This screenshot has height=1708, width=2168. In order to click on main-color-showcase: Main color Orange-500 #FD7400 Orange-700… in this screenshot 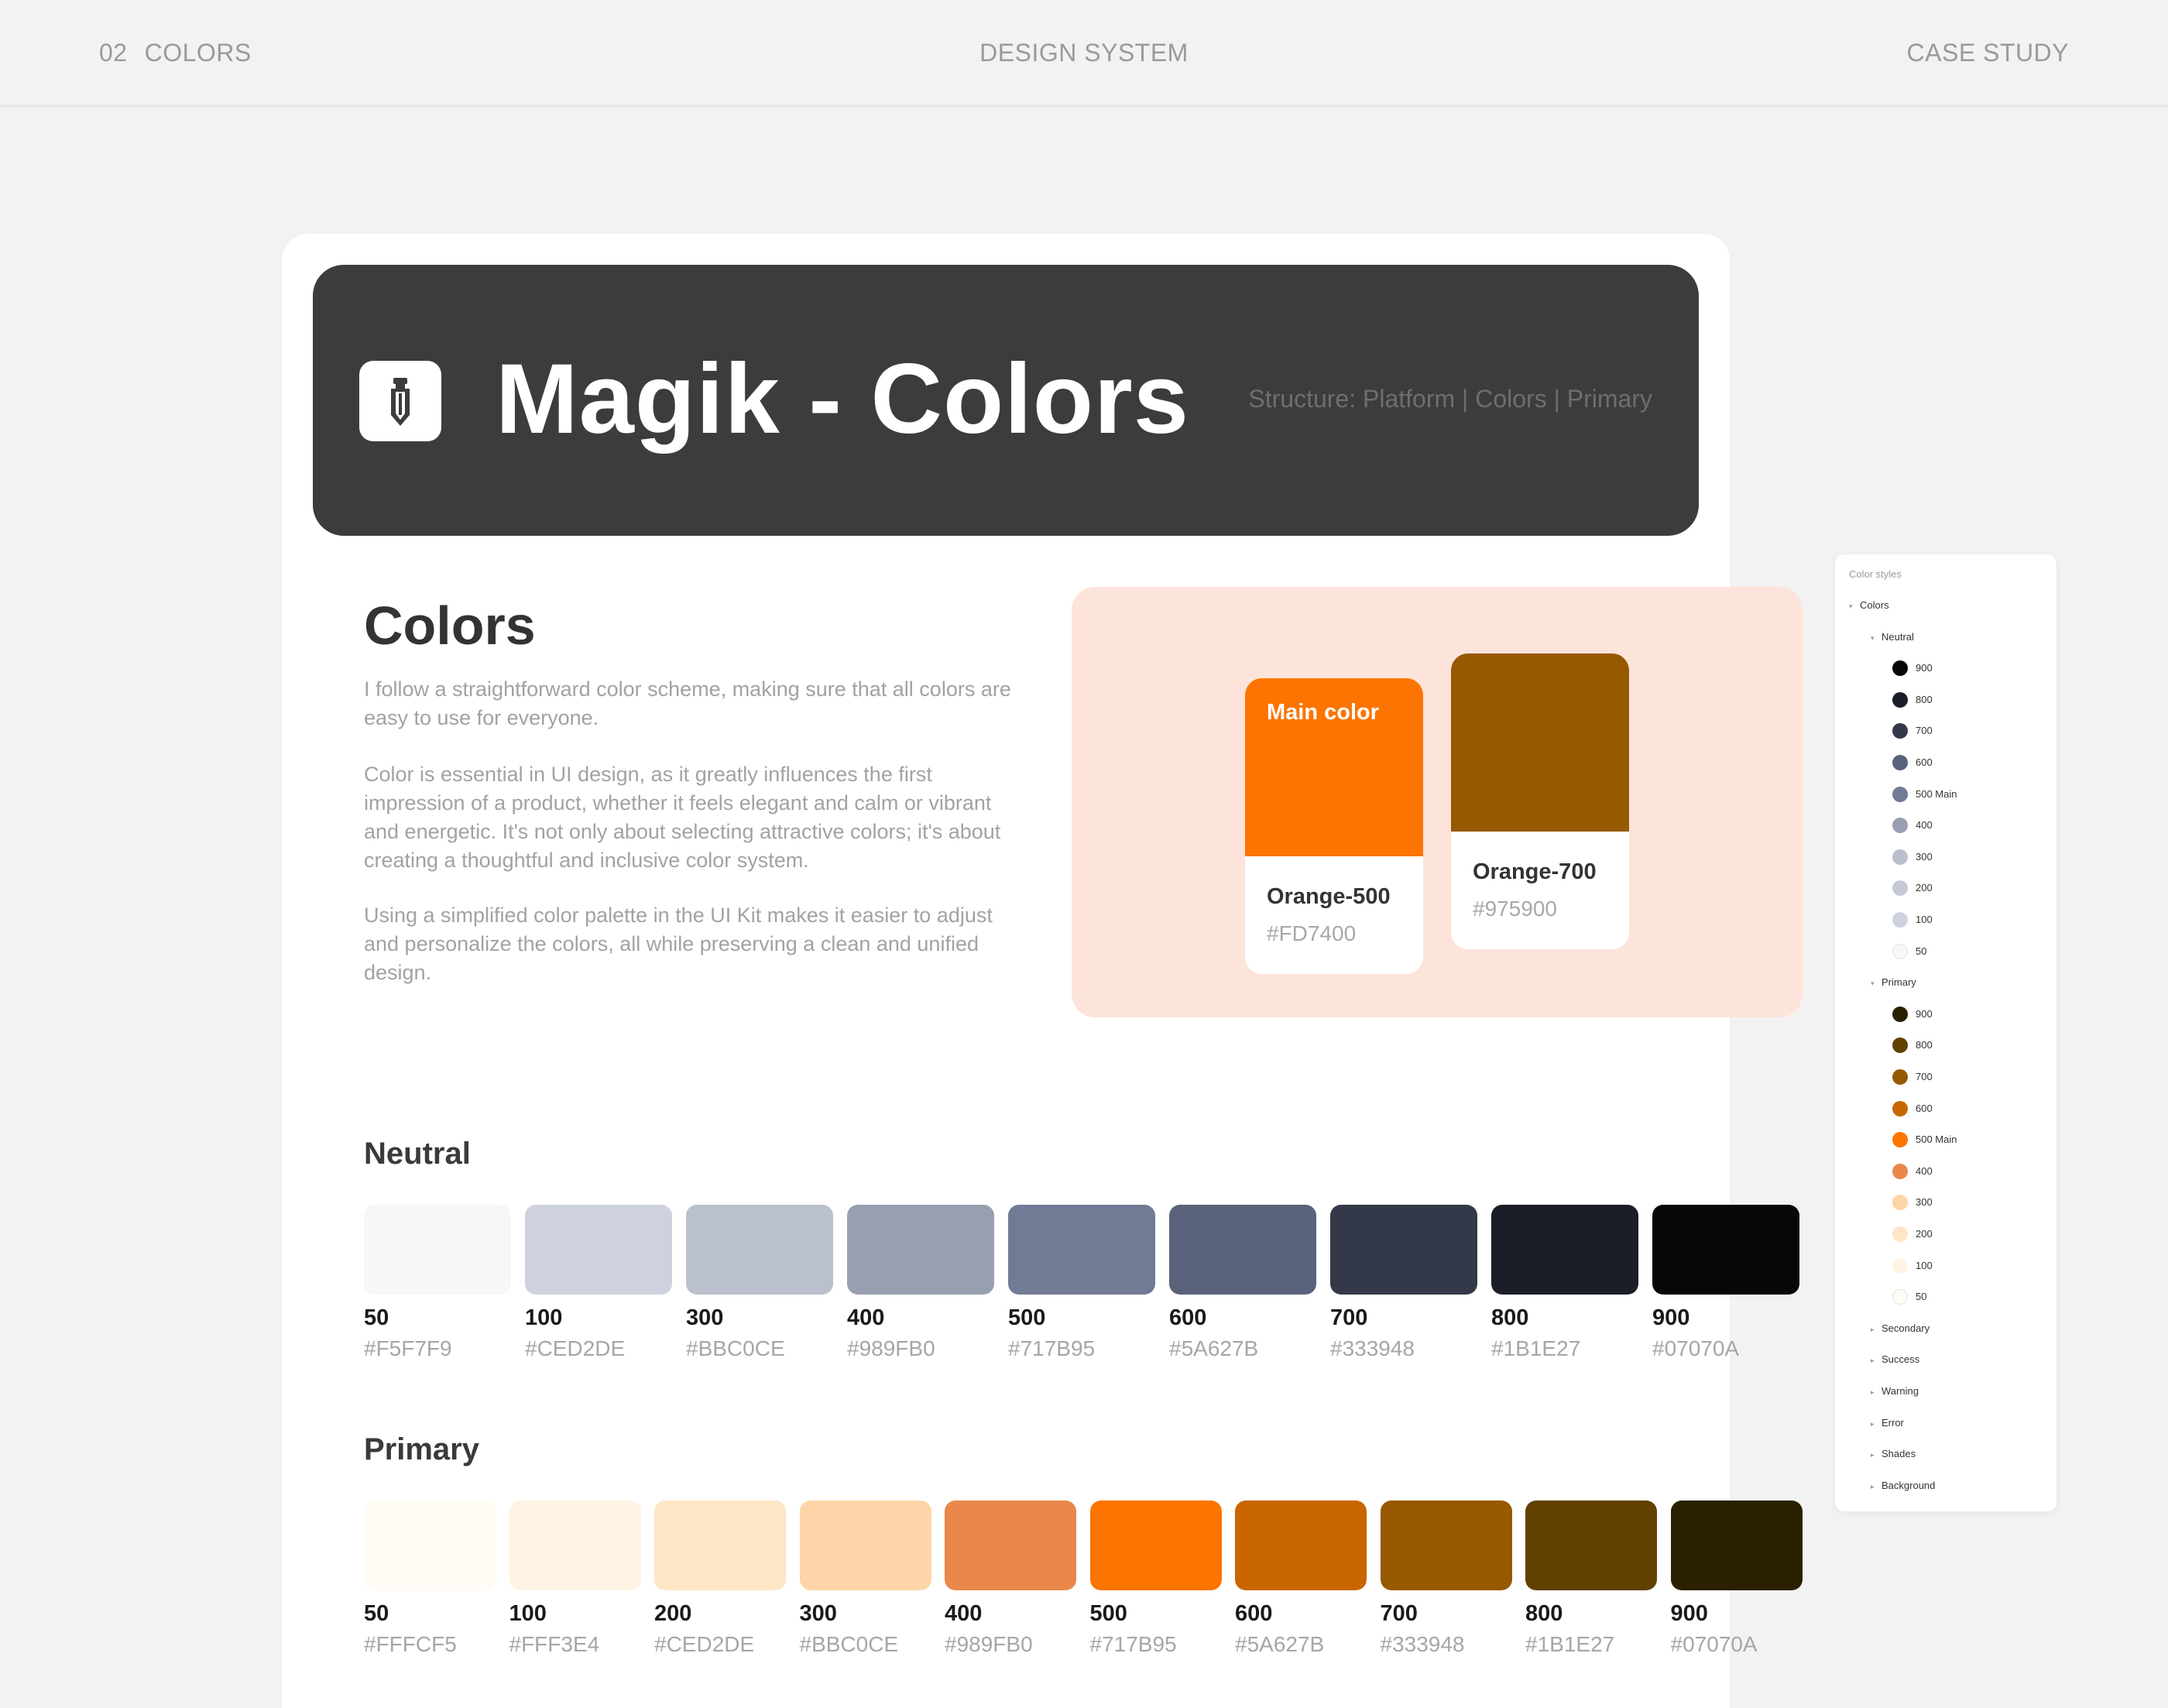, I will do `click(1437, 802)`.